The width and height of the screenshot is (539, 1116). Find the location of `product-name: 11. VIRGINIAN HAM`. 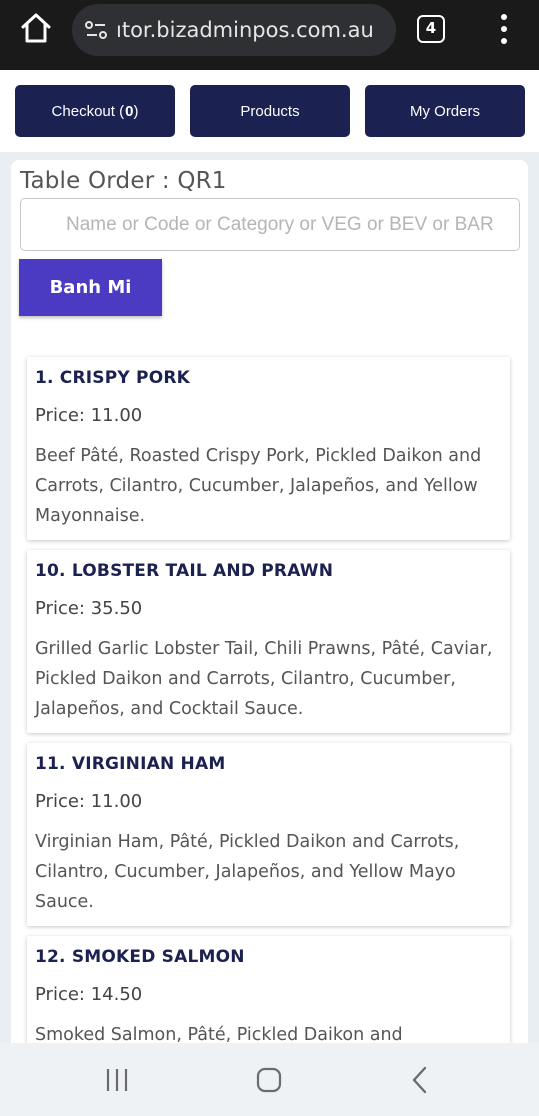

product-name: 11. VIRGINIAN HAM is located at coordinates (130, 764).